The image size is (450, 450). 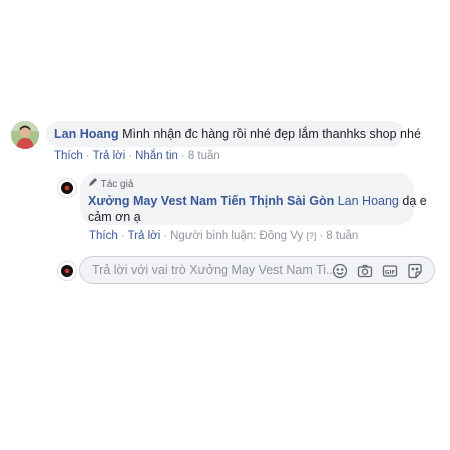 What do you see at coordinates (68, 156) in the screenshot?
I see `like-link: Thích` at bounding box center [68, 156].